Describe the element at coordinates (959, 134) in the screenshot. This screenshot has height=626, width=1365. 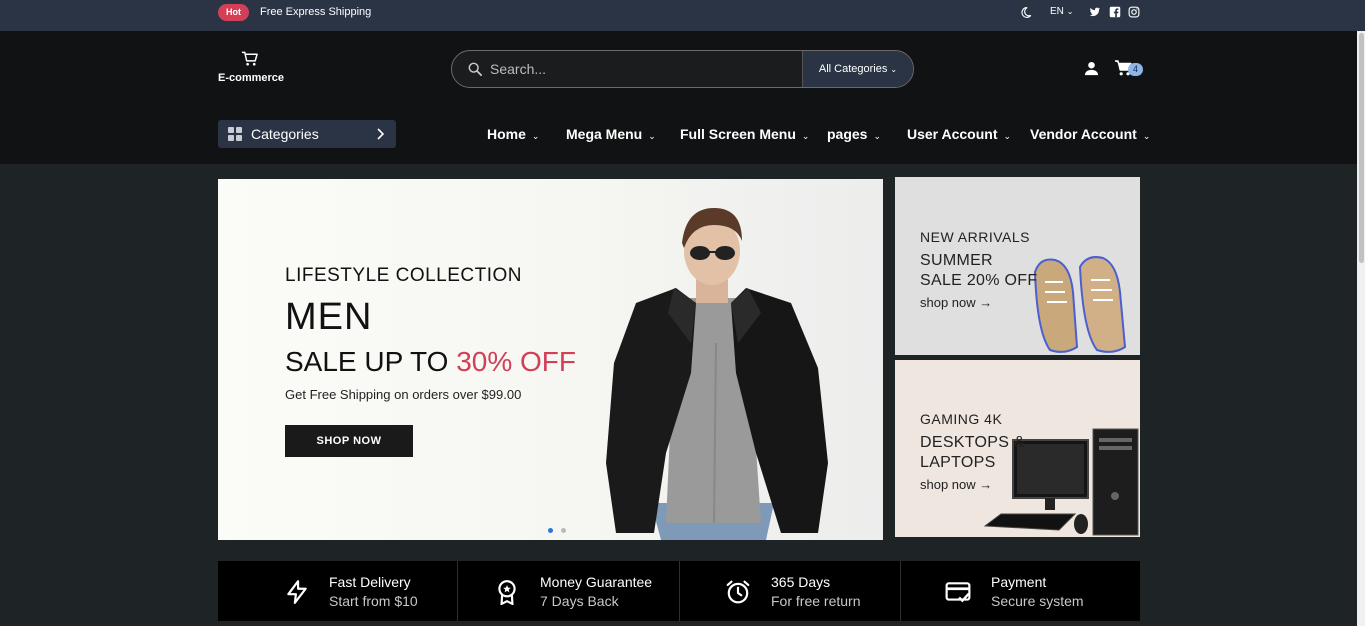
I see `nav-user-account: User Account ⌄` at that location.